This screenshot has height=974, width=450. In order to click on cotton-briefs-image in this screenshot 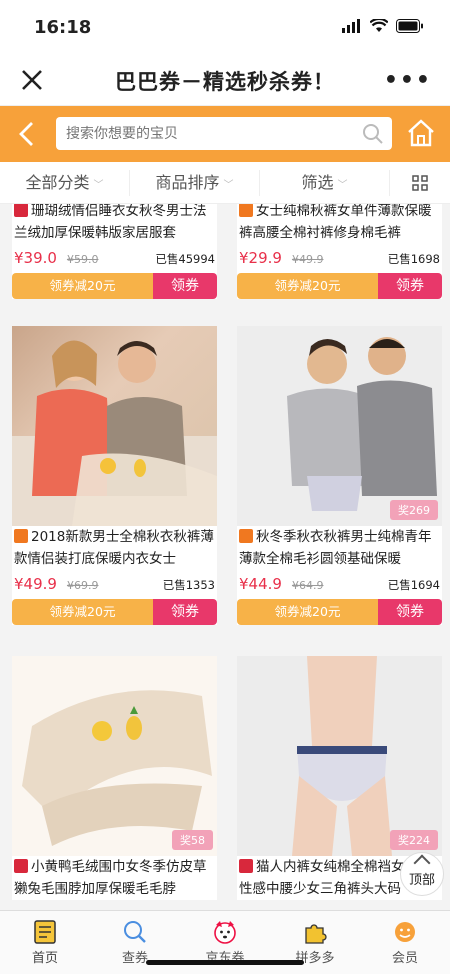, I will do `click(342, 756)`.